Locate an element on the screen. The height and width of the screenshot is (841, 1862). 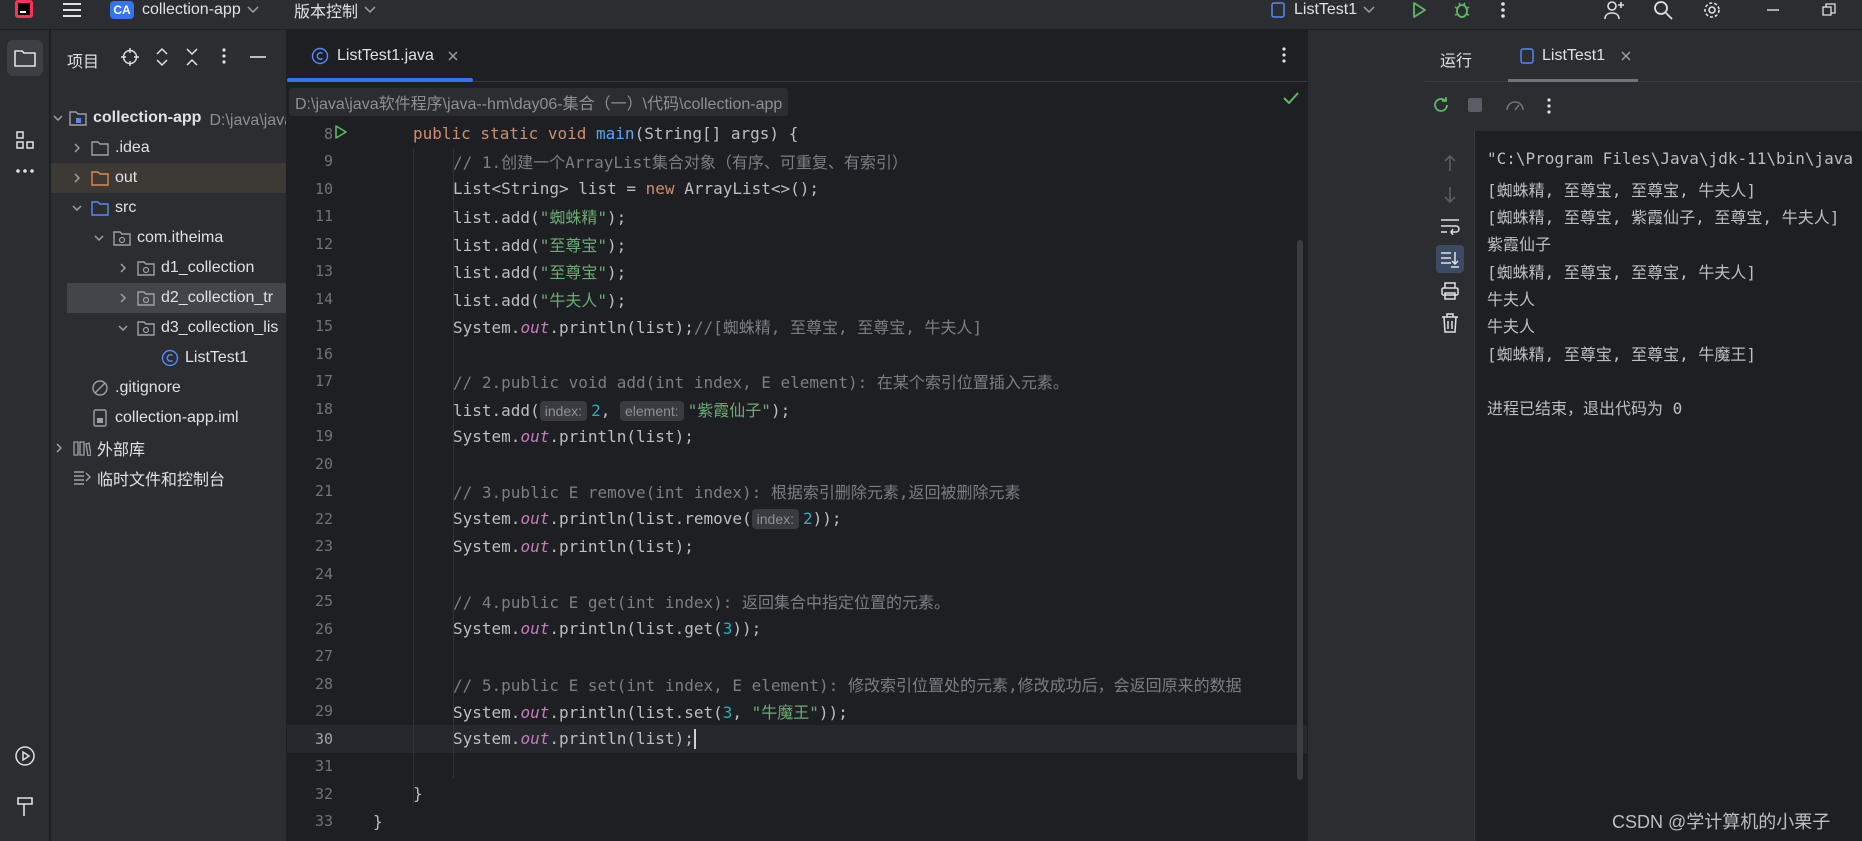
code-line-32: 32 } is located at coordinates (797, 794).